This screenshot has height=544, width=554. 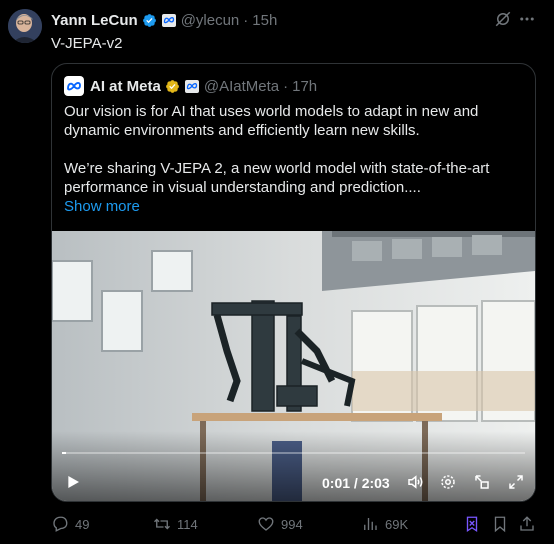 I want to click on quote-header: AI at Meta @AIatMeta · 17h, so click(x=190, y=86).